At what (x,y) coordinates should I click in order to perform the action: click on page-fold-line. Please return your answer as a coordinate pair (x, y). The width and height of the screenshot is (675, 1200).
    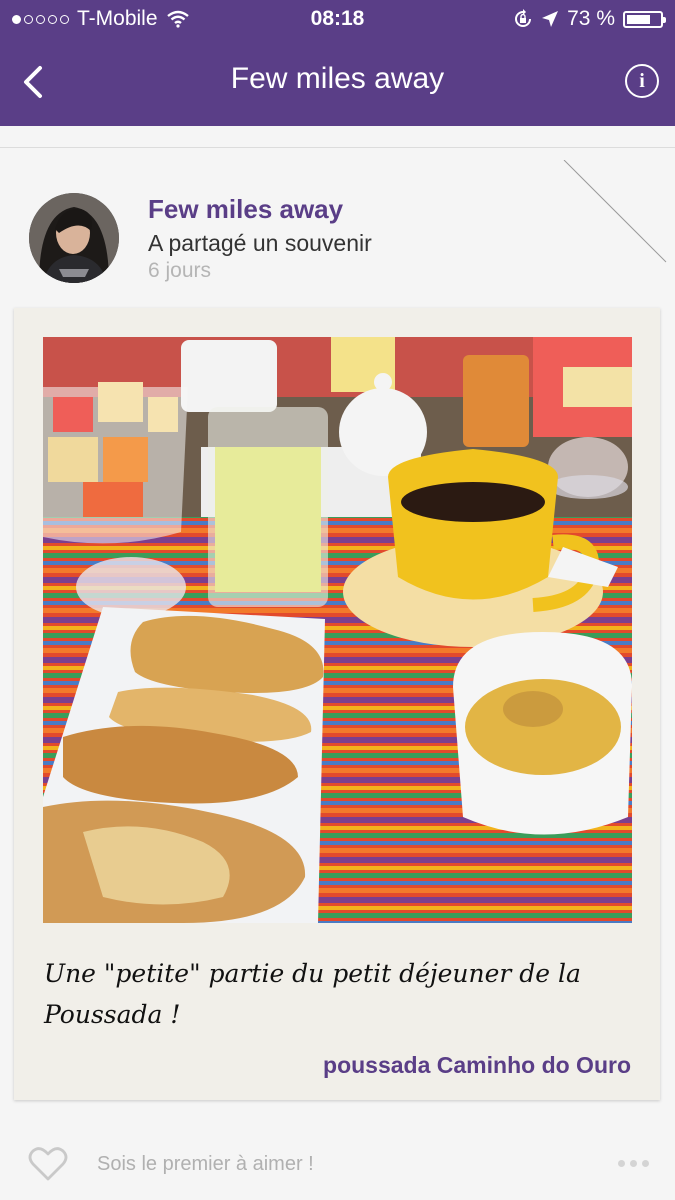
    Looking at the image, I should click on (615, 211).